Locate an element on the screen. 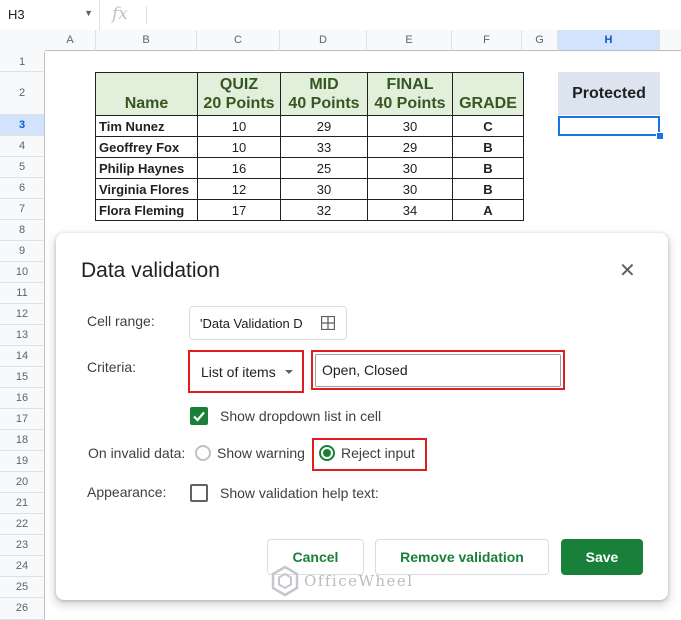 The height and width of the screenshot is (620, 681). help-text-label: Show validation help text: is located at coordinates (299, 493).